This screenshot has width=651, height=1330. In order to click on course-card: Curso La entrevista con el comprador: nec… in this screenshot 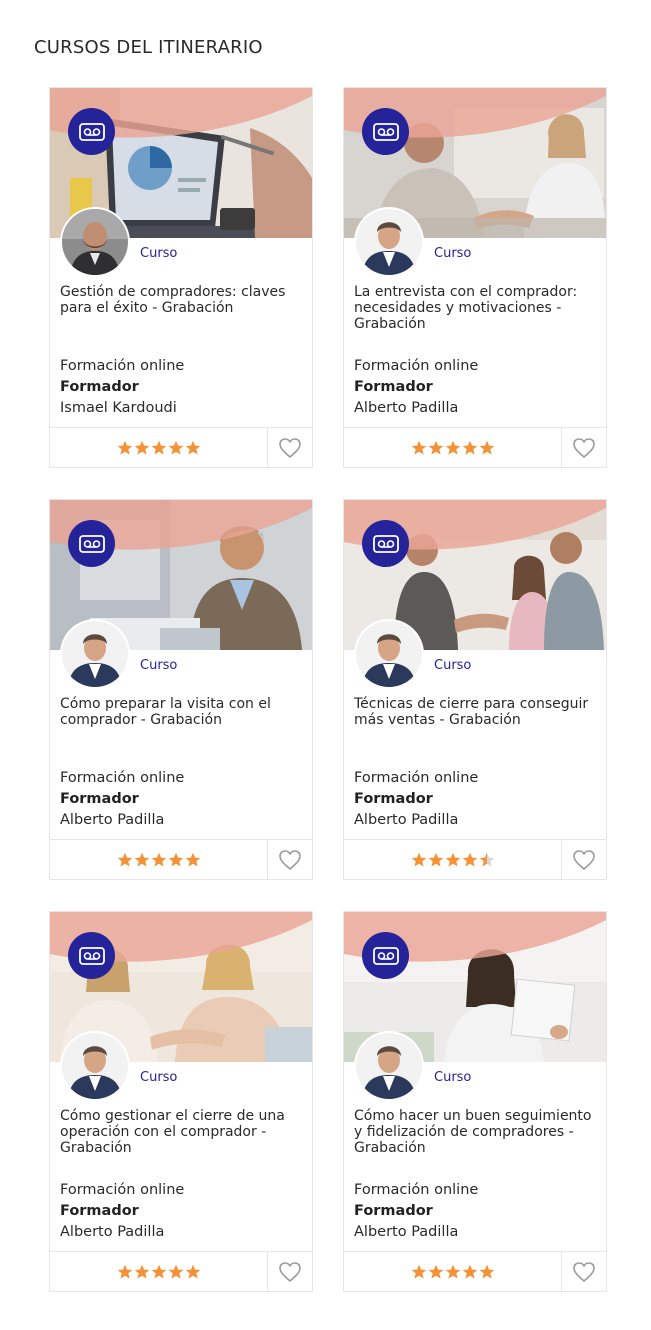, I will do `click(475, 277)`.